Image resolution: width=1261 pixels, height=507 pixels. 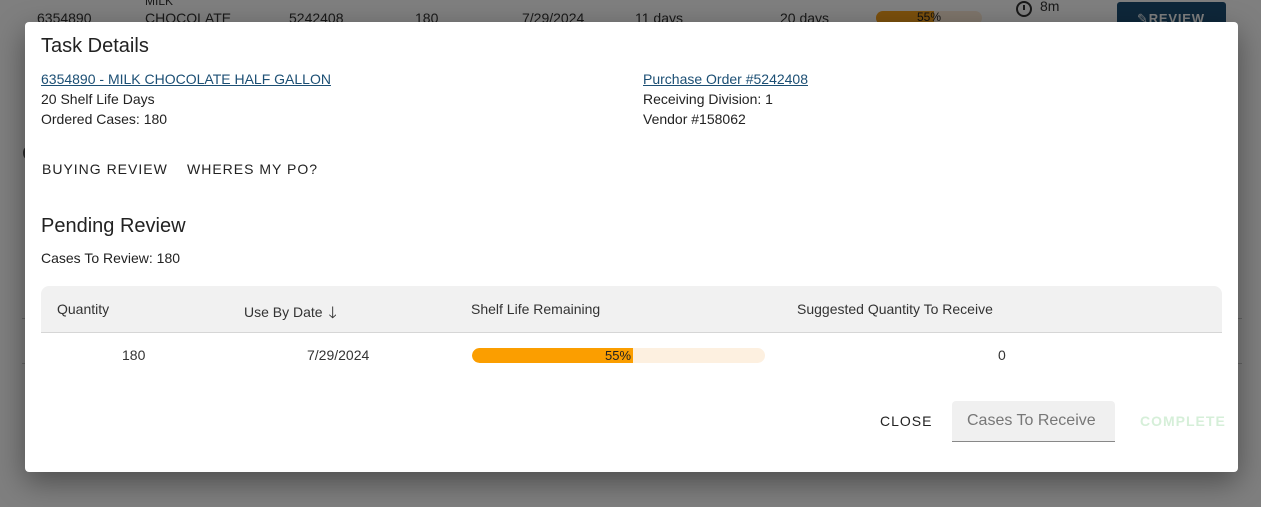 What do you see at coordinates (105, 169) in the screenshot?
I see `tab-buying-review: BUYING REVIEW` at bounding box center [105, 169].